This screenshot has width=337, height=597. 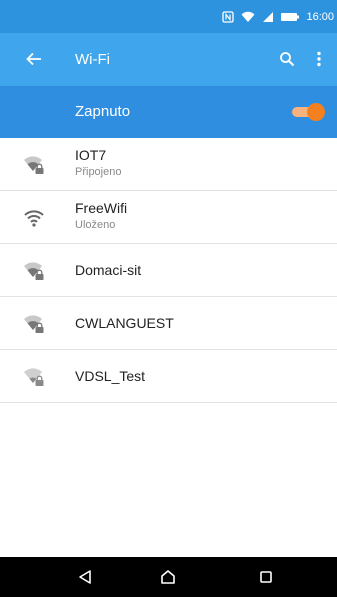 What do you see at coordinates (95, 225) in the screenshot?
I see `network-status: Uloženo` at bounding box center [95, 225].